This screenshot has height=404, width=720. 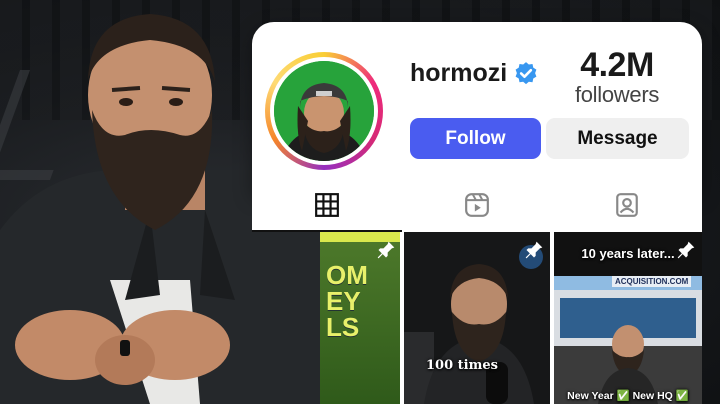 I want to click on username: hormozi, so click(x=458, y=73).